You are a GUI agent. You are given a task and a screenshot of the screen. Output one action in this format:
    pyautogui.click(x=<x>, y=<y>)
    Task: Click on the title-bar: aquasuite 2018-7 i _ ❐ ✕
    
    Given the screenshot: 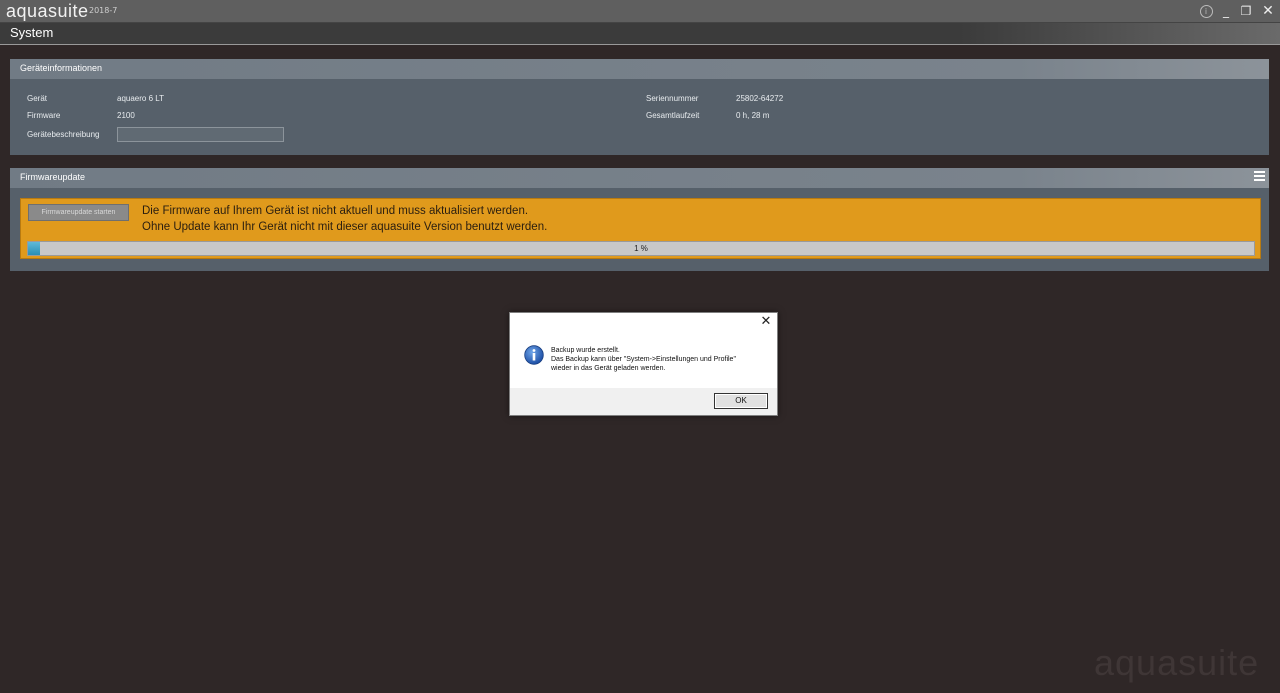 What is the action you would take?
    pyautogui.click(x=640, y=11)
    